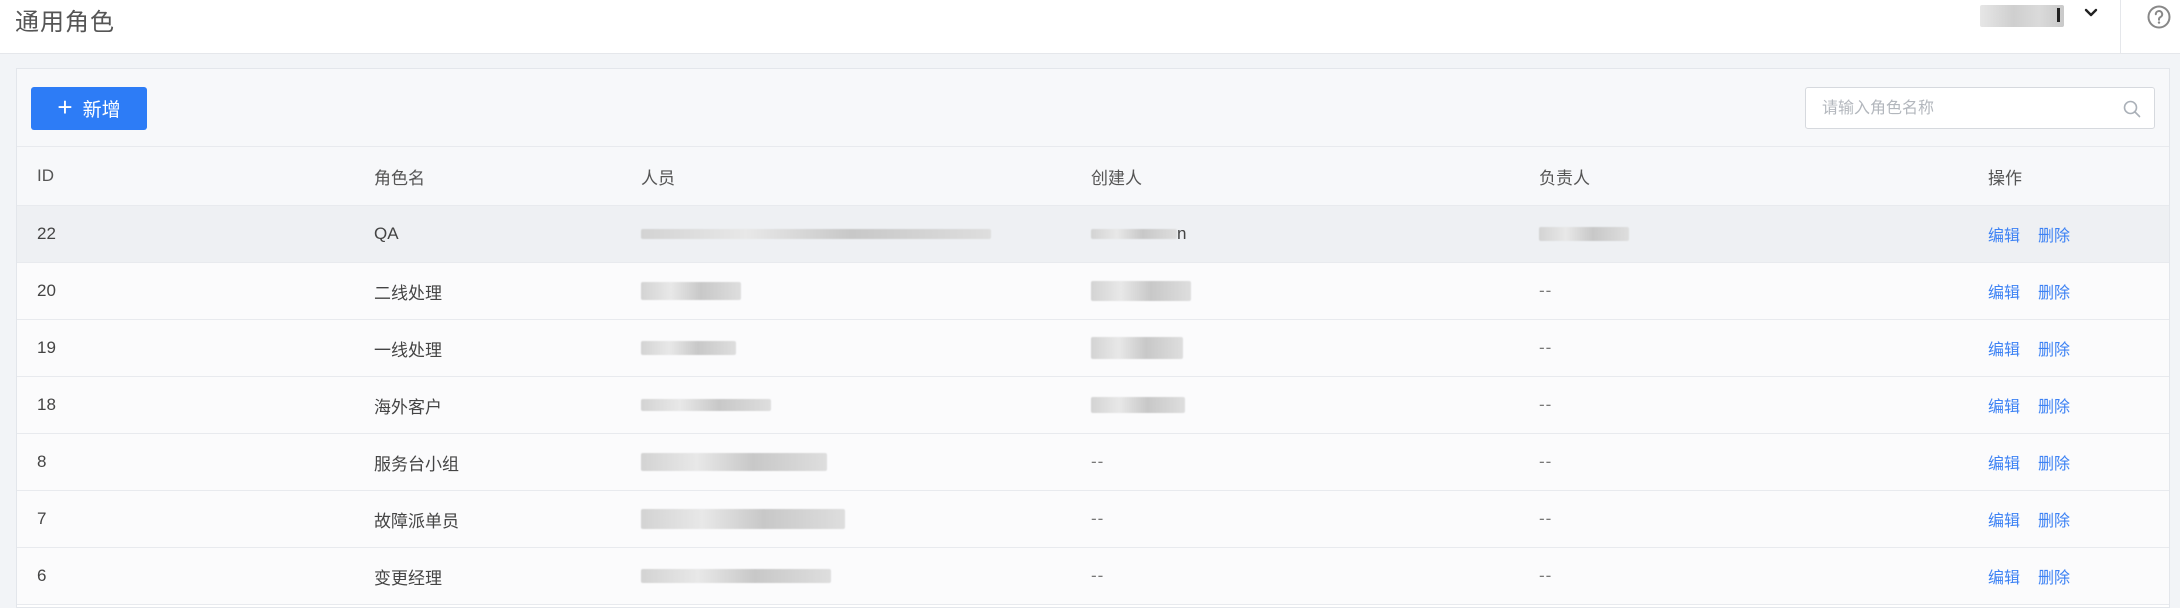 The image size is (2180, 608). I want to click on cell-role-name: 故障派单员, so click(416, 521).